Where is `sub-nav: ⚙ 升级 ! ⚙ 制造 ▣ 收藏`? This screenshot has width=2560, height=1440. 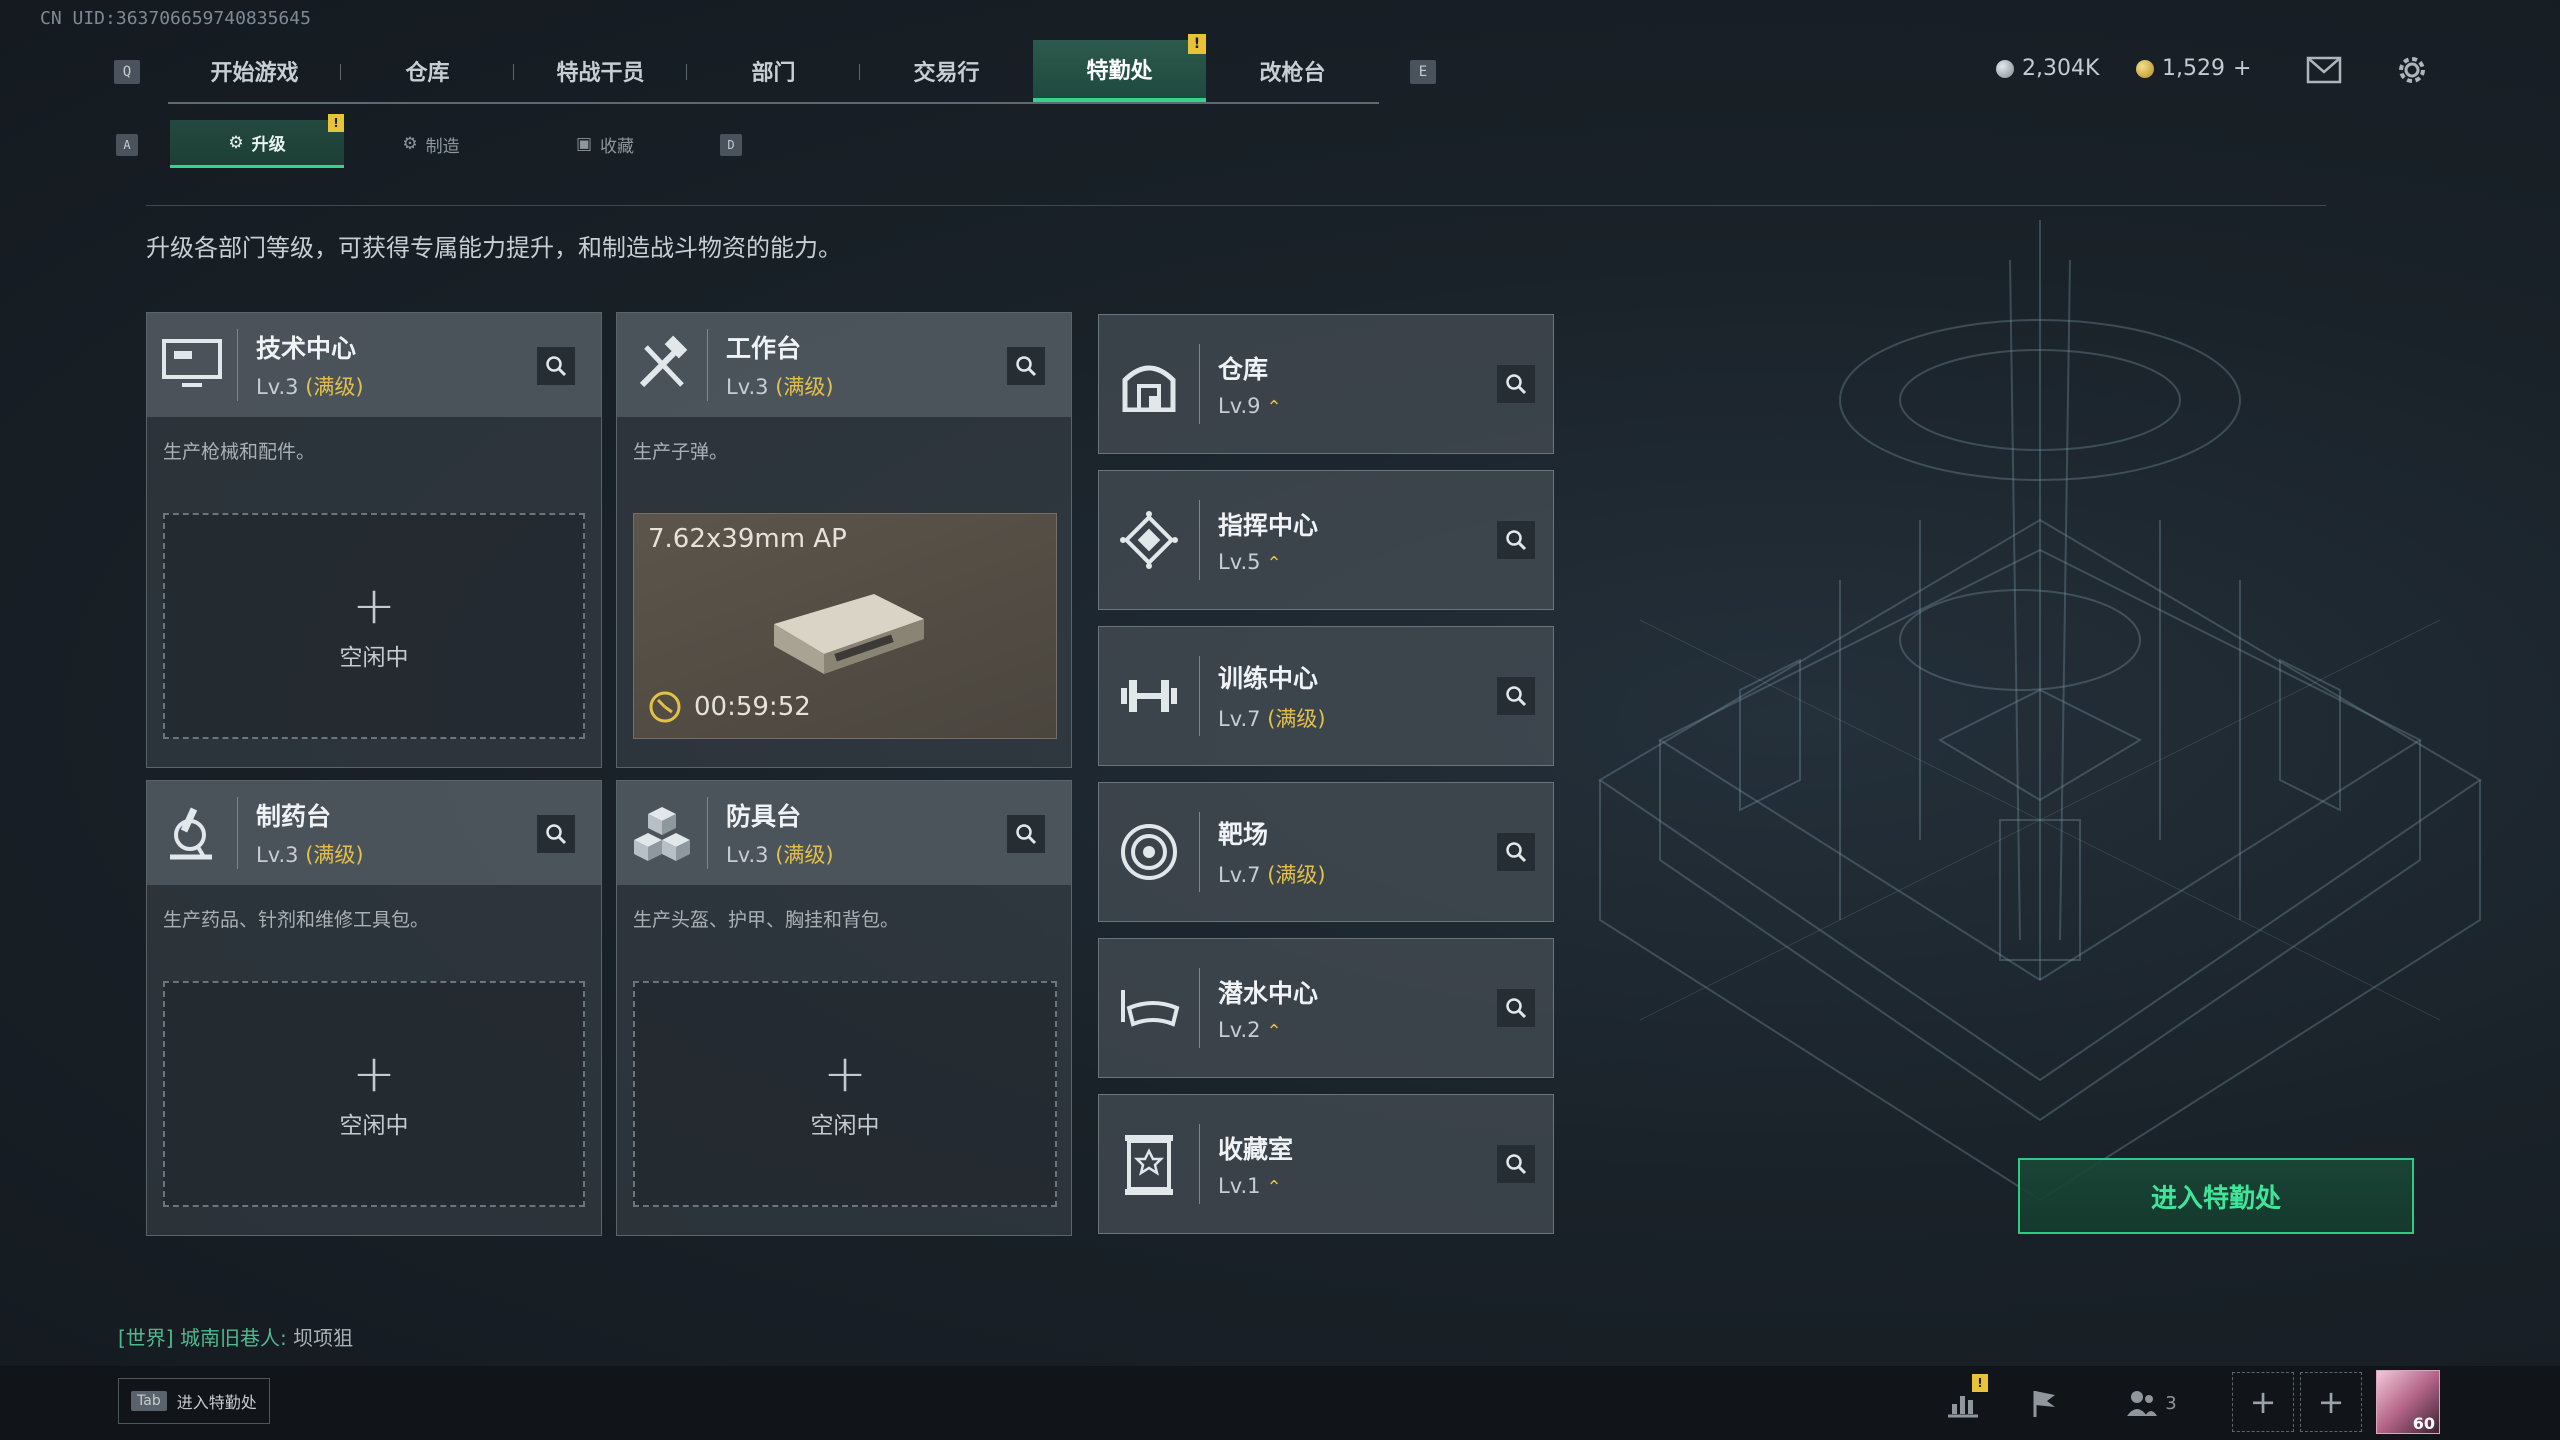 sub-nav: ⚙ 升级 ! ⚙ 制造 ▣ 收藏 is located at coordinates (431, 141).